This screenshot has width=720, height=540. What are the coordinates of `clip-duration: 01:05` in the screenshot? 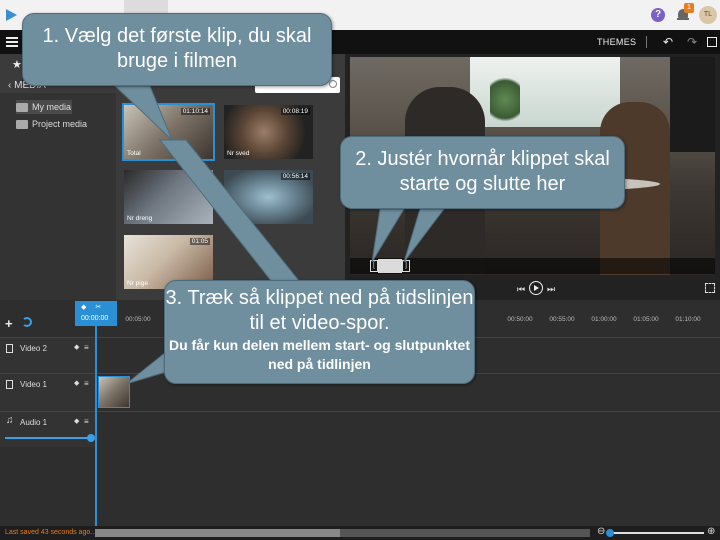 It's located at (199, 241).